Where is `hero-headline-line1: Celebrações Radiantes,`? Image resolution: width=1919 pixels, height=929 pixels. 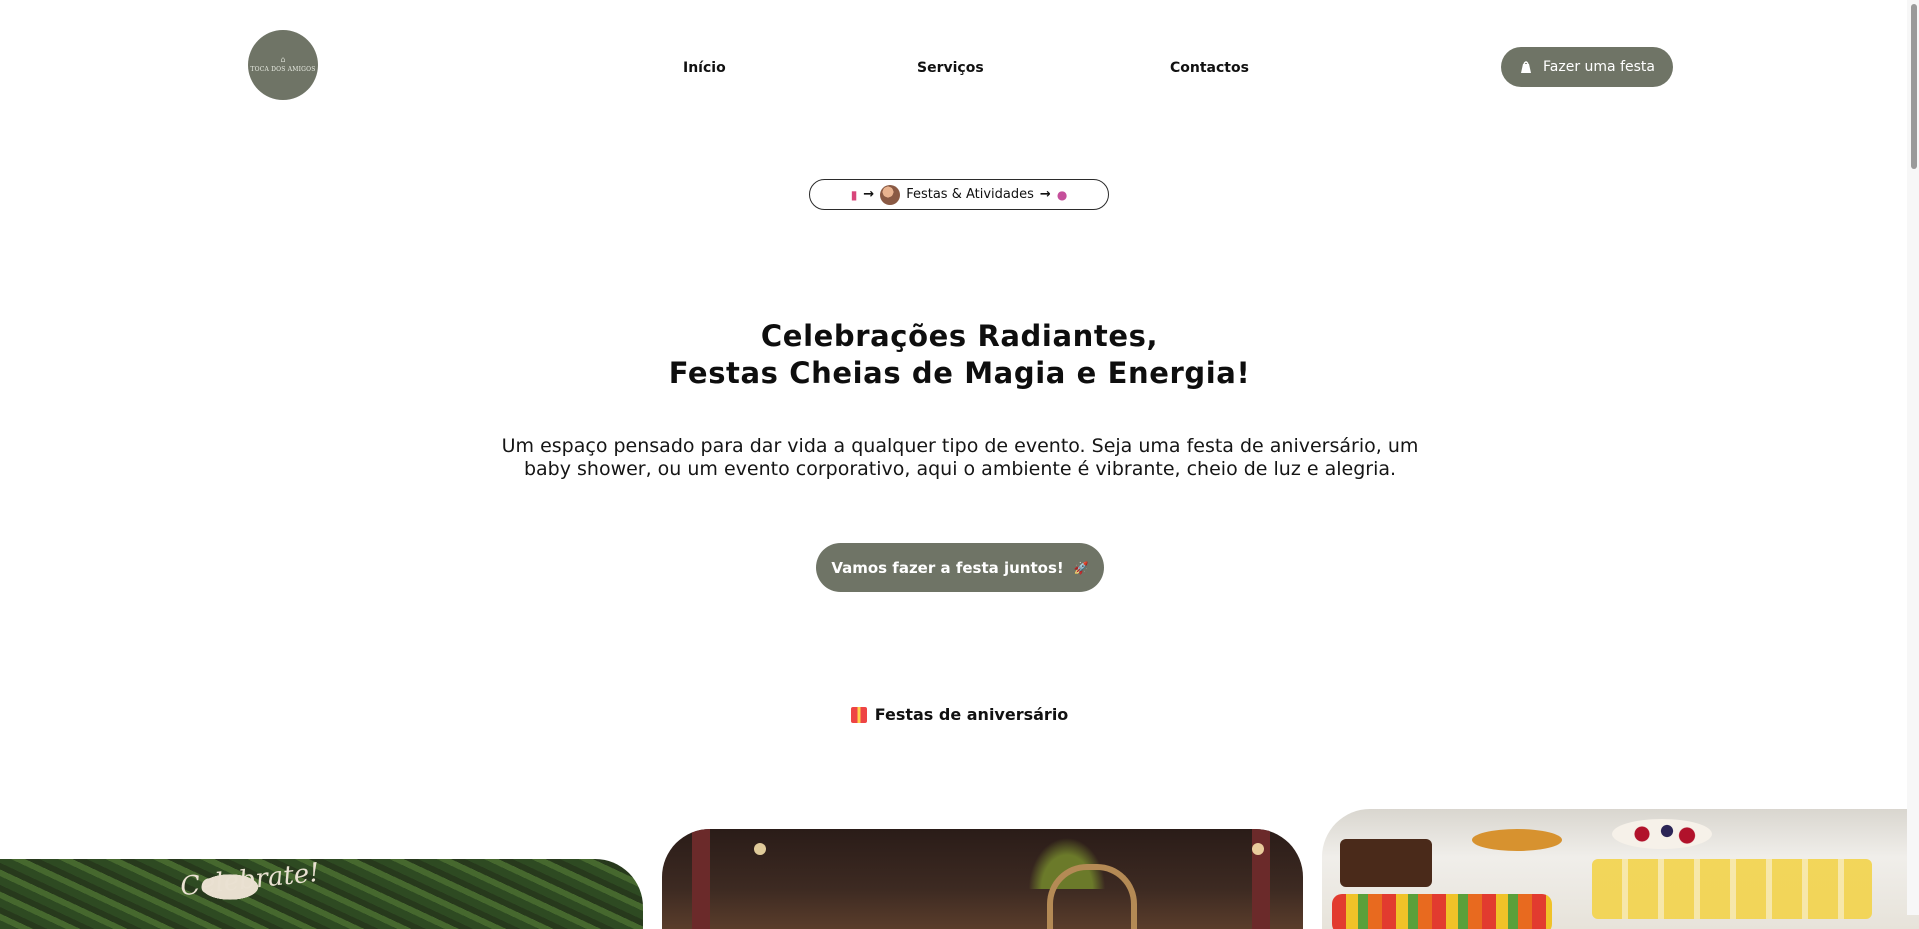
hero-headline-line1: Celebrações Radiantes, is located at coordinates (959, 336).